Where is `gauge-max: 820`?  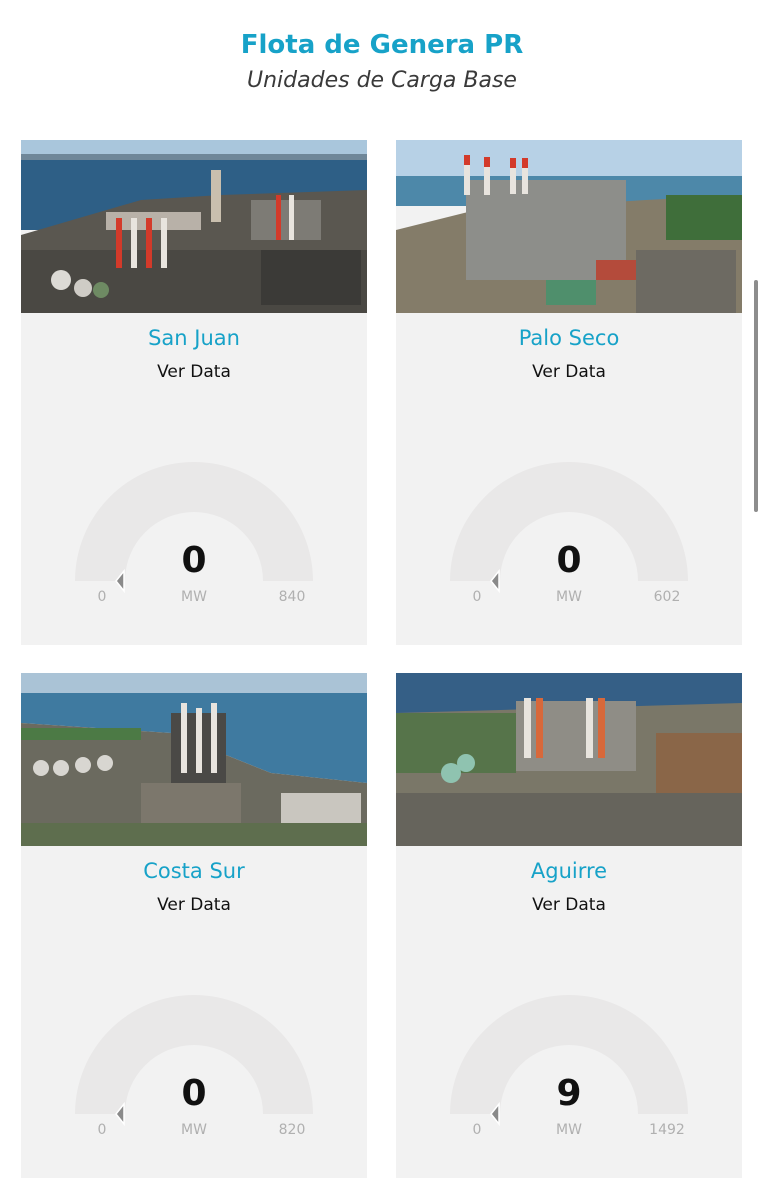 gauge-max: 820 is located at coordinates (292, 1130).